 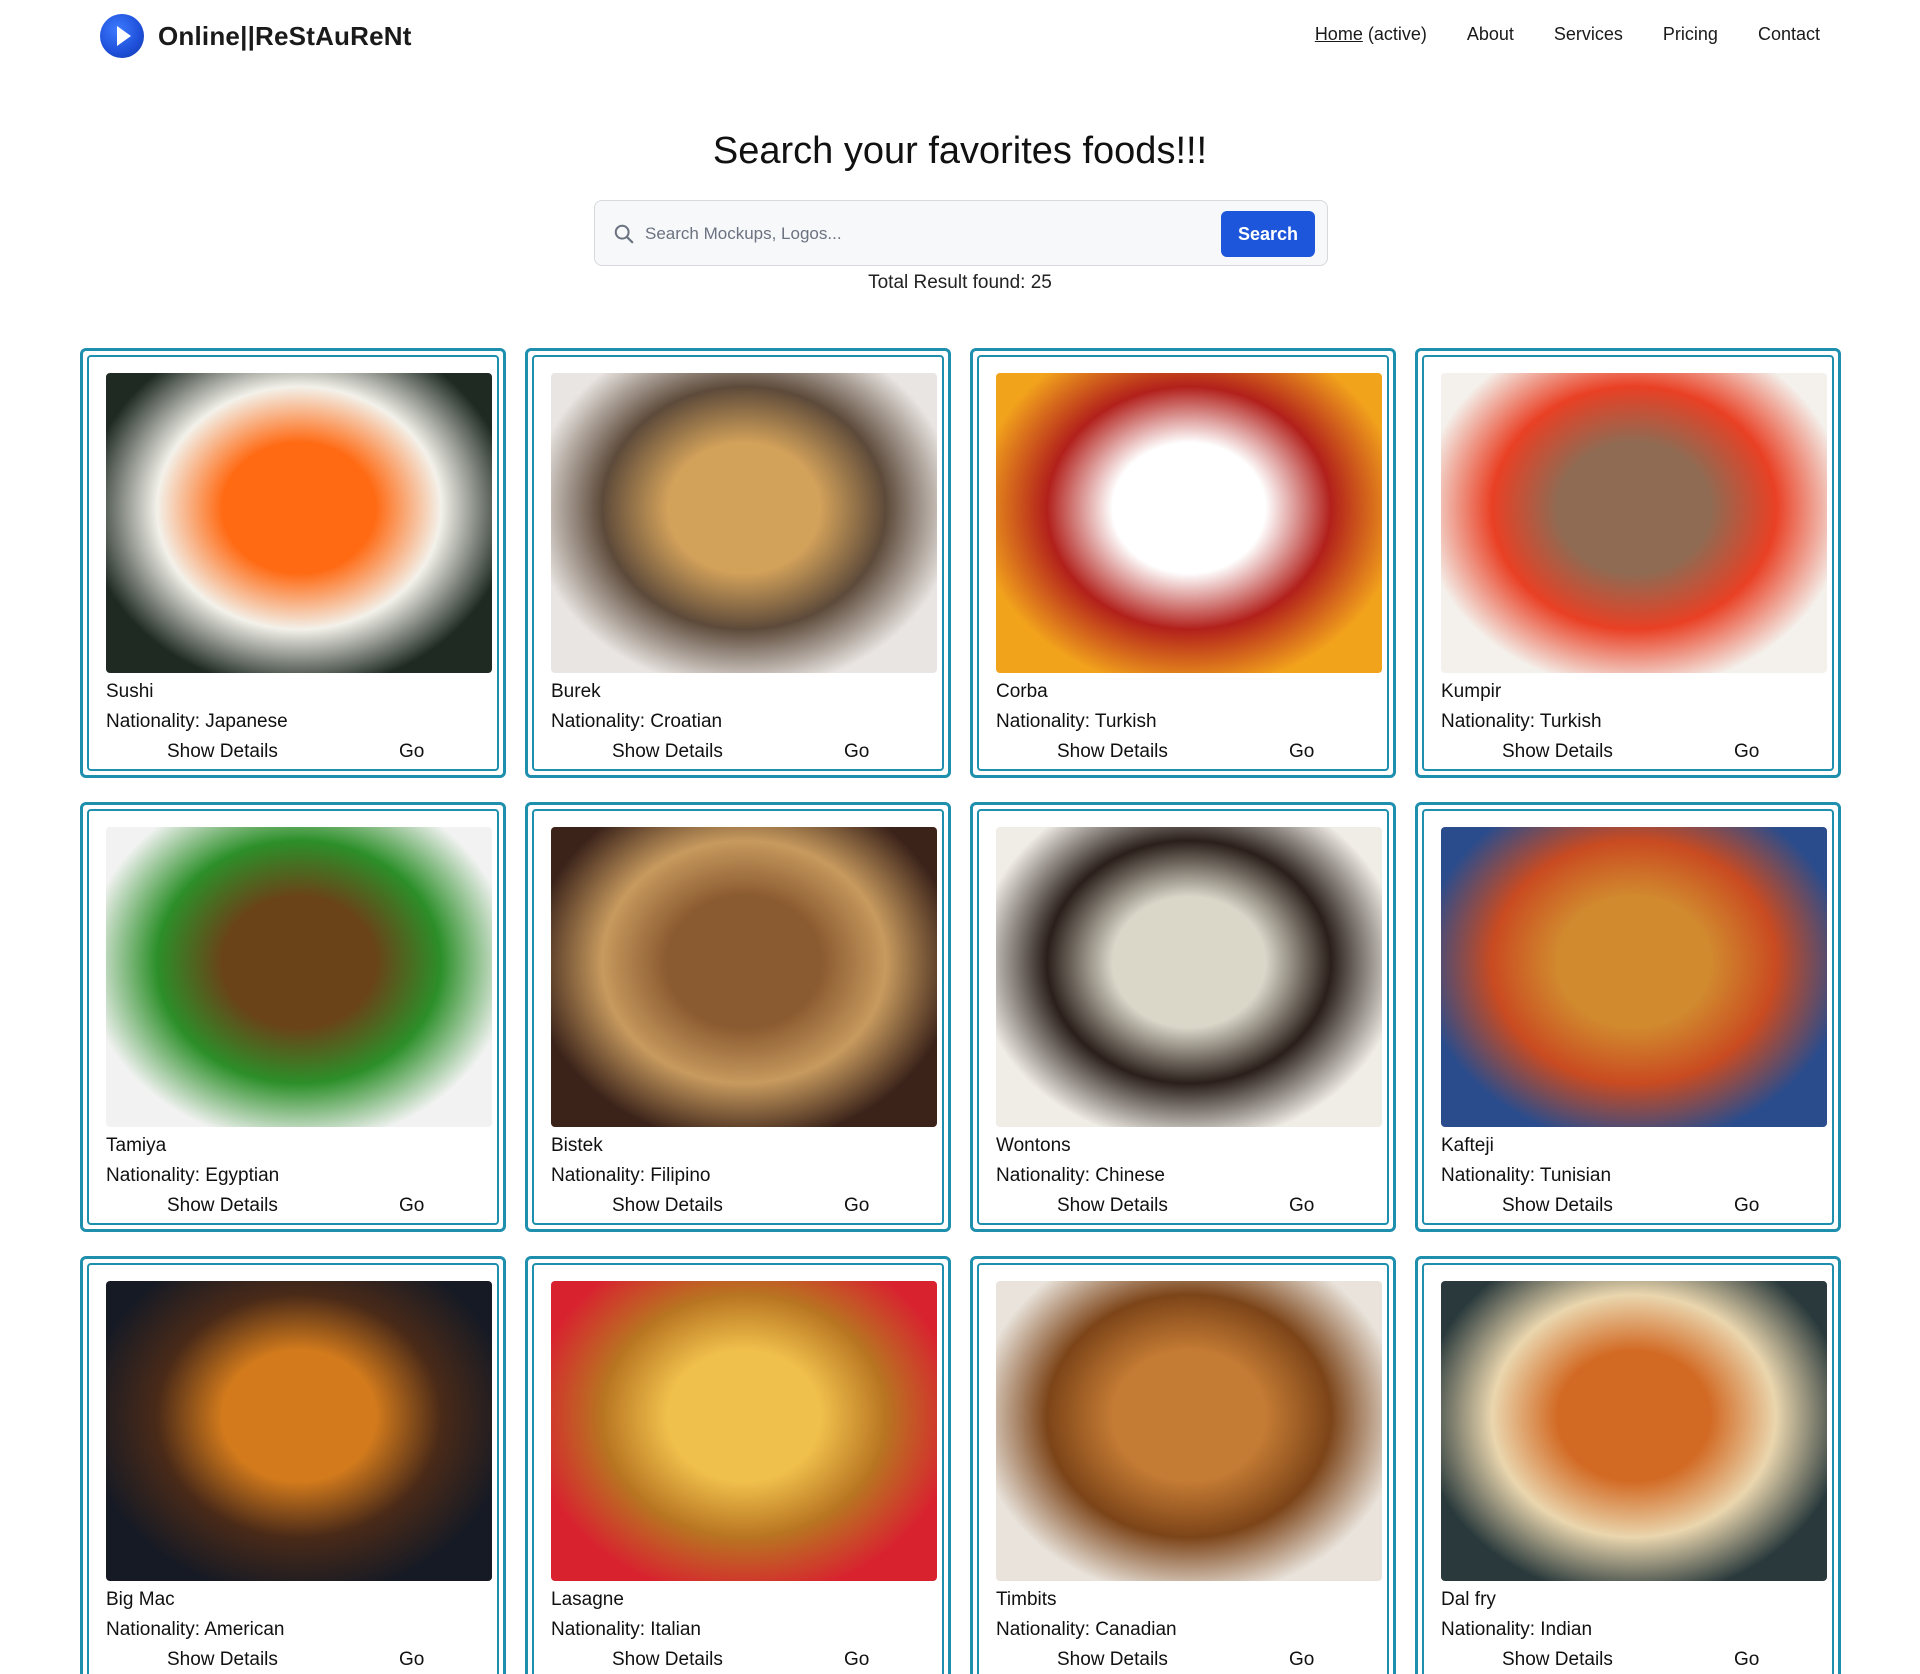 What do you see at coordinates (1026, 1599) in the screenshot?
I see `food-name: Timbits` at bounding box center [1026, 1599].